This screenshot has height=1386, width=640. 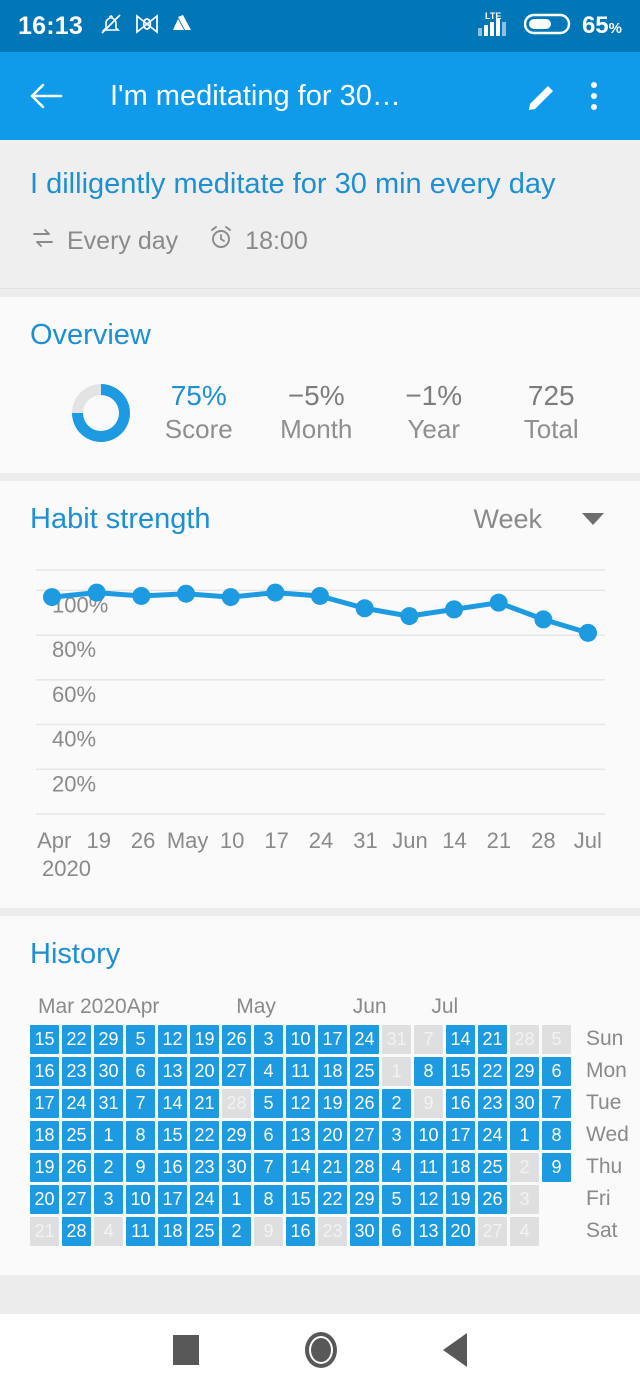 I want to click on recents-button, so click(x=186, y=1350).